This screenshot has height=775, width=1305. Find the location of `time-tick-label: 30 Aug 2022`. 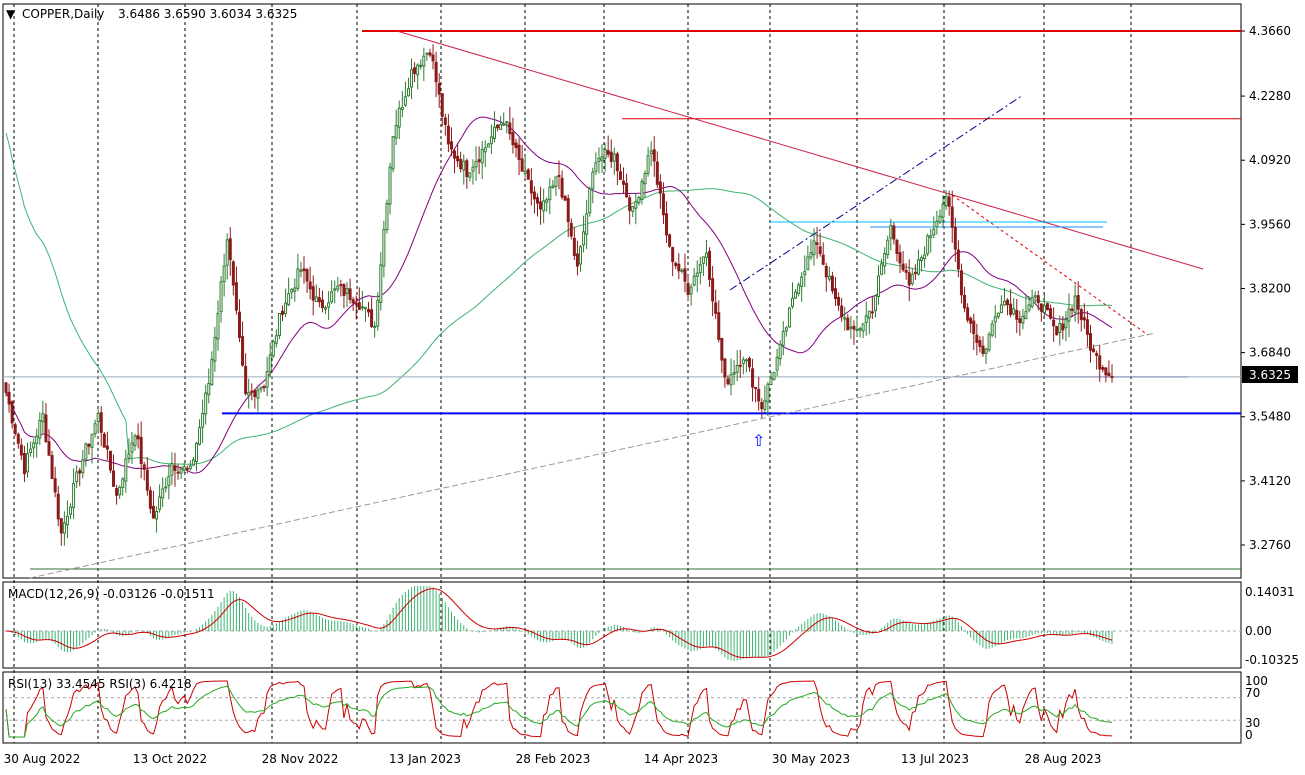

time-tick-label: 30 Aug 2022 is located at coordinates (42, 759).